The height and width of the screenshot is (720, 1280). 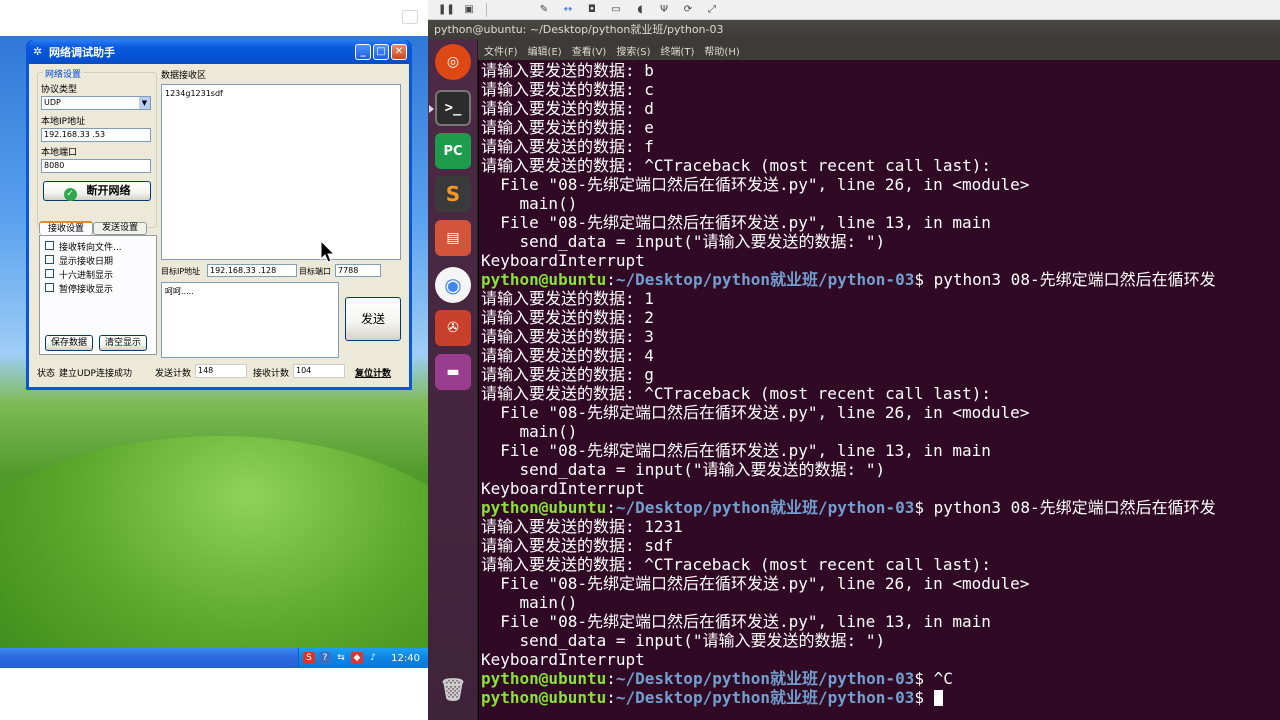 I want to click on camera-icon: ◘, so click(x=592, y=9).